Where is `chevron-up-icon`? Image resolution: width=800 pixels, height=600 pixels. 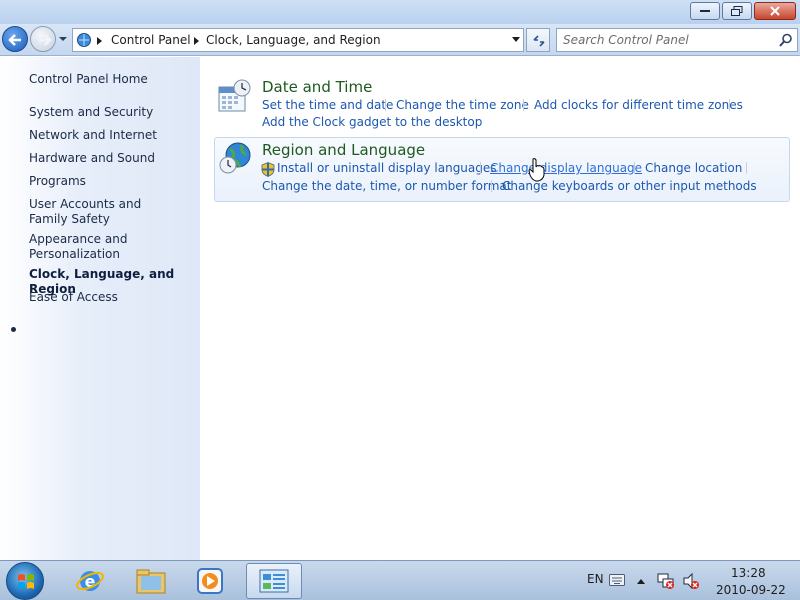
chevron-up-icon is located at coordinates (641, 581).